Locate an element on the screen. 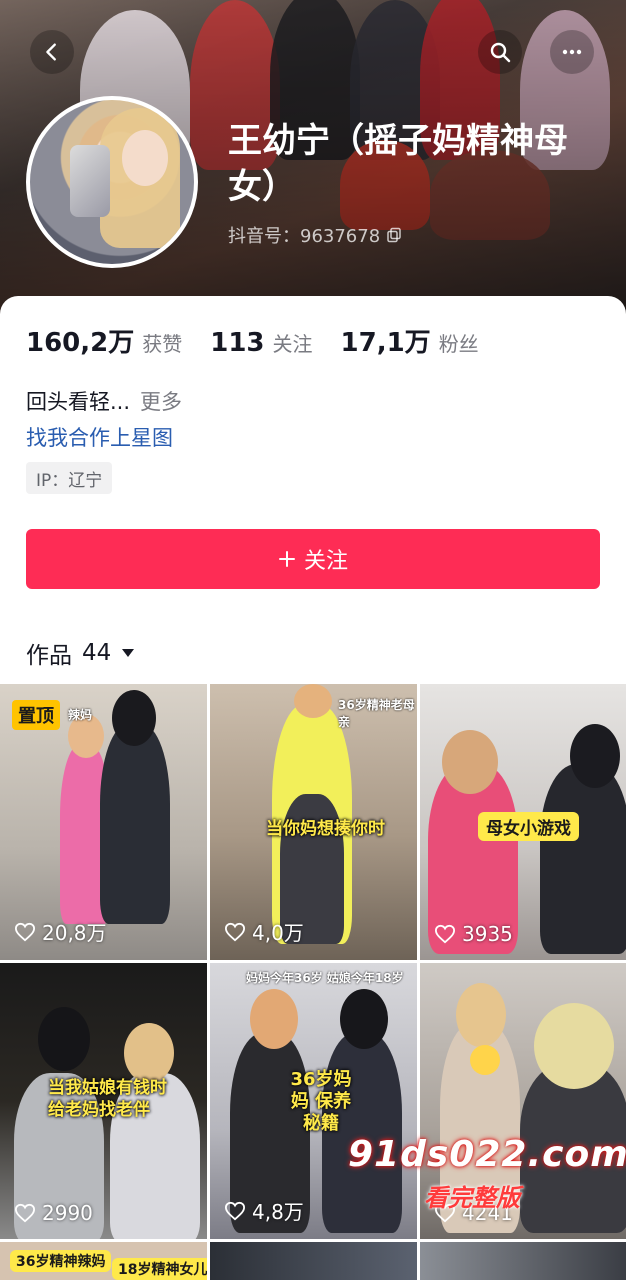 The height and width of the screenshot is (1280, 626). video-tag: 妈妈今年36岁 姑娘今年18岁 is located at coordinates (325, 978).